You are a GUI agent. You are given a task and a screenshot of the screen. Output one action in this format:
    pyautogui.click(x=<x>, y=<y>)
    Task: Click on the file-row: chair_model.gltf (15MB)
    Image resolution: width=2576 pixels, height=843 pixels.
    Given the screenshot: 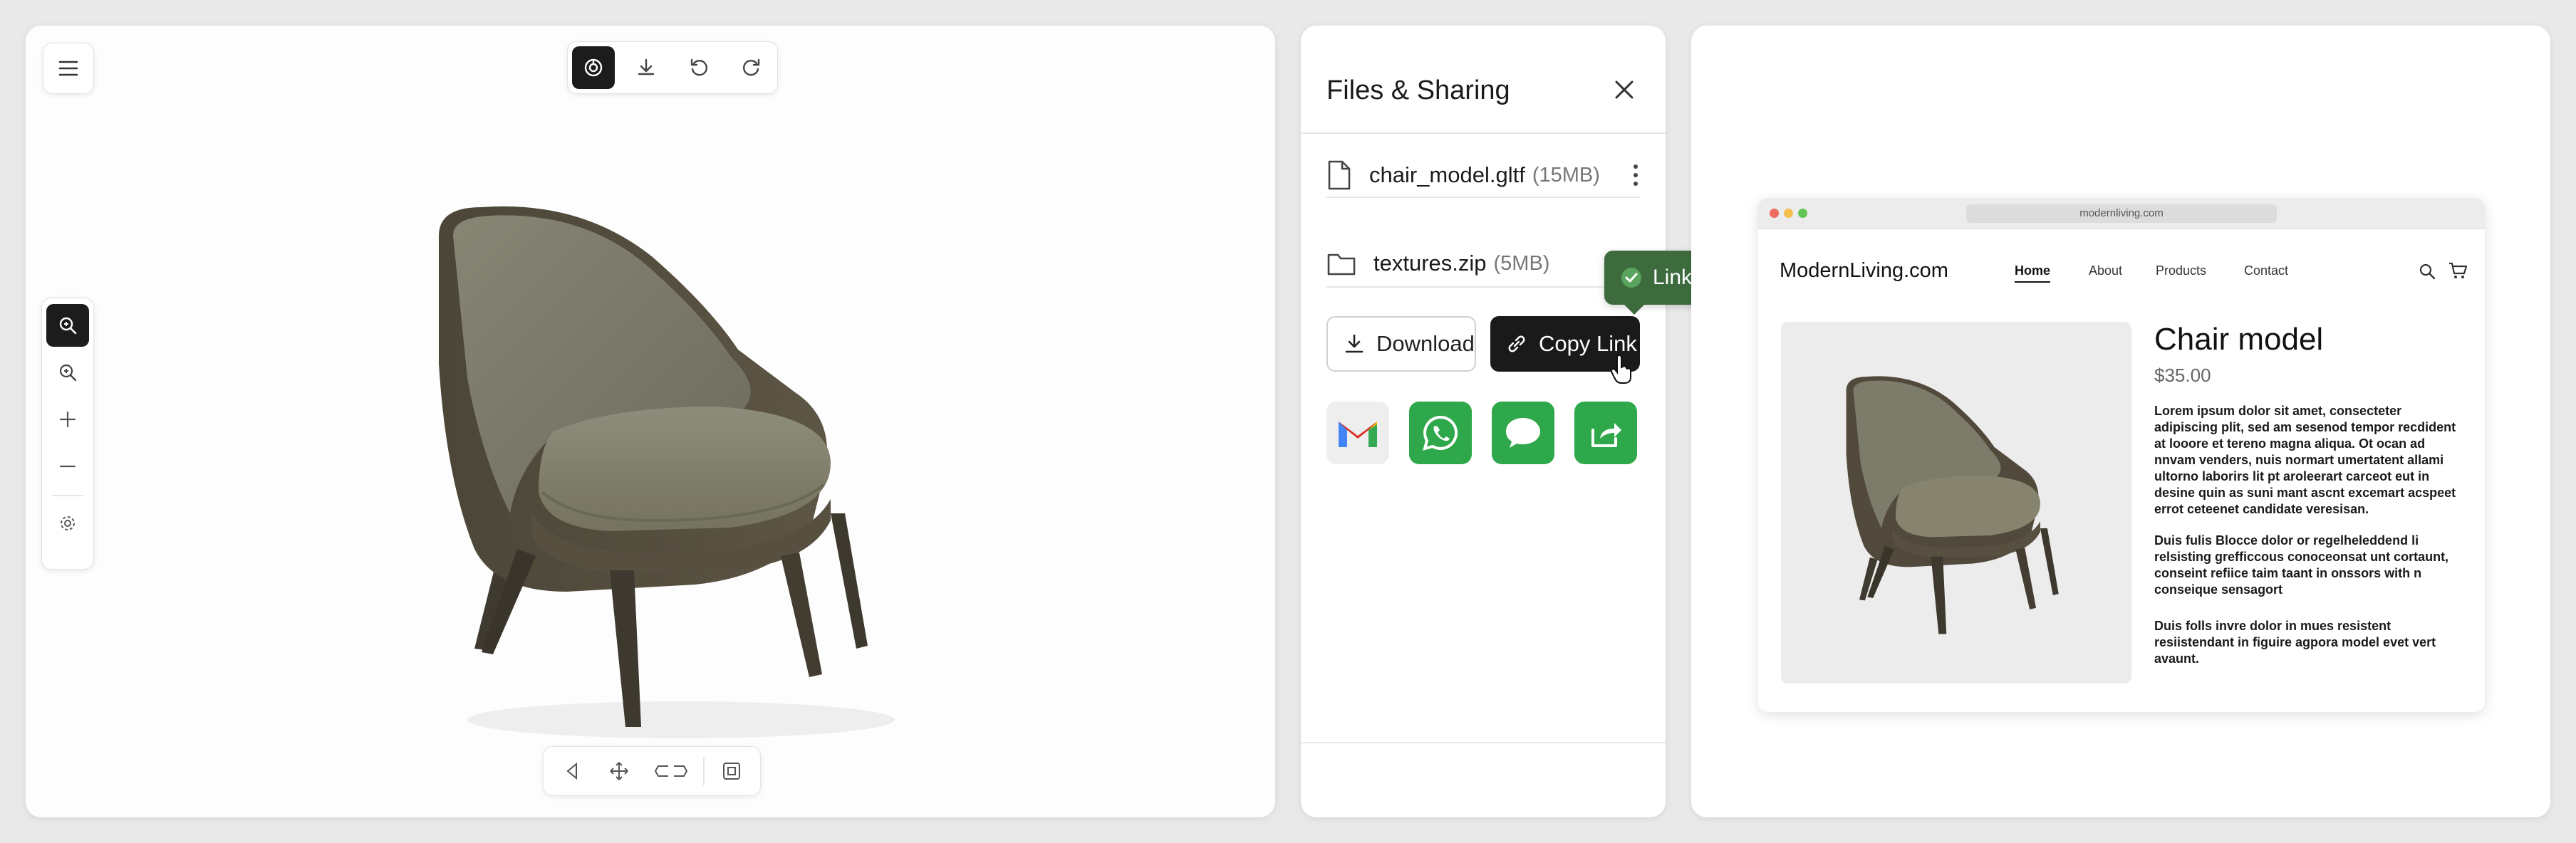 What is the action you would take?
    pyautogui.click(x=1483, y=175)
    